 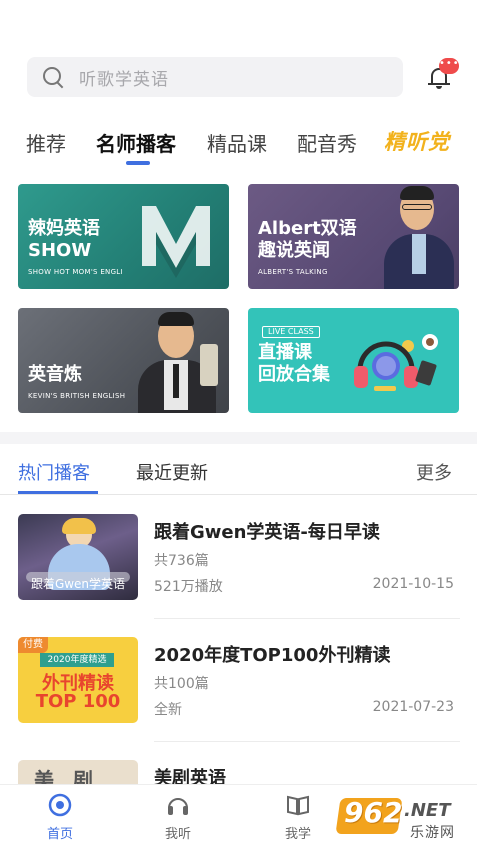 What do you see at coordinates (449, 66) in the screenshot?
I see `notification-badge: •••` at bounding box center [449, 66].